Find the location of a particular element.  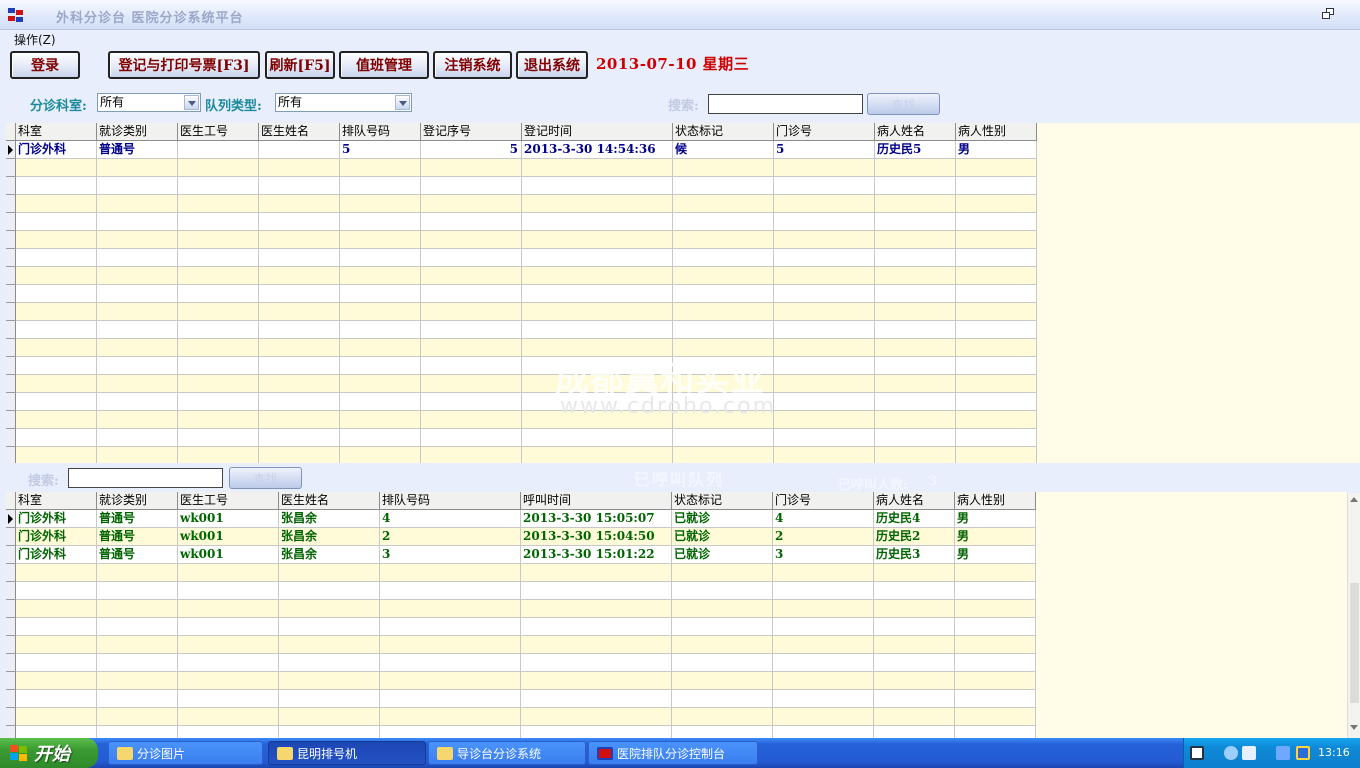

column-header: 病人姓名 is located at coordinates (915, 132).